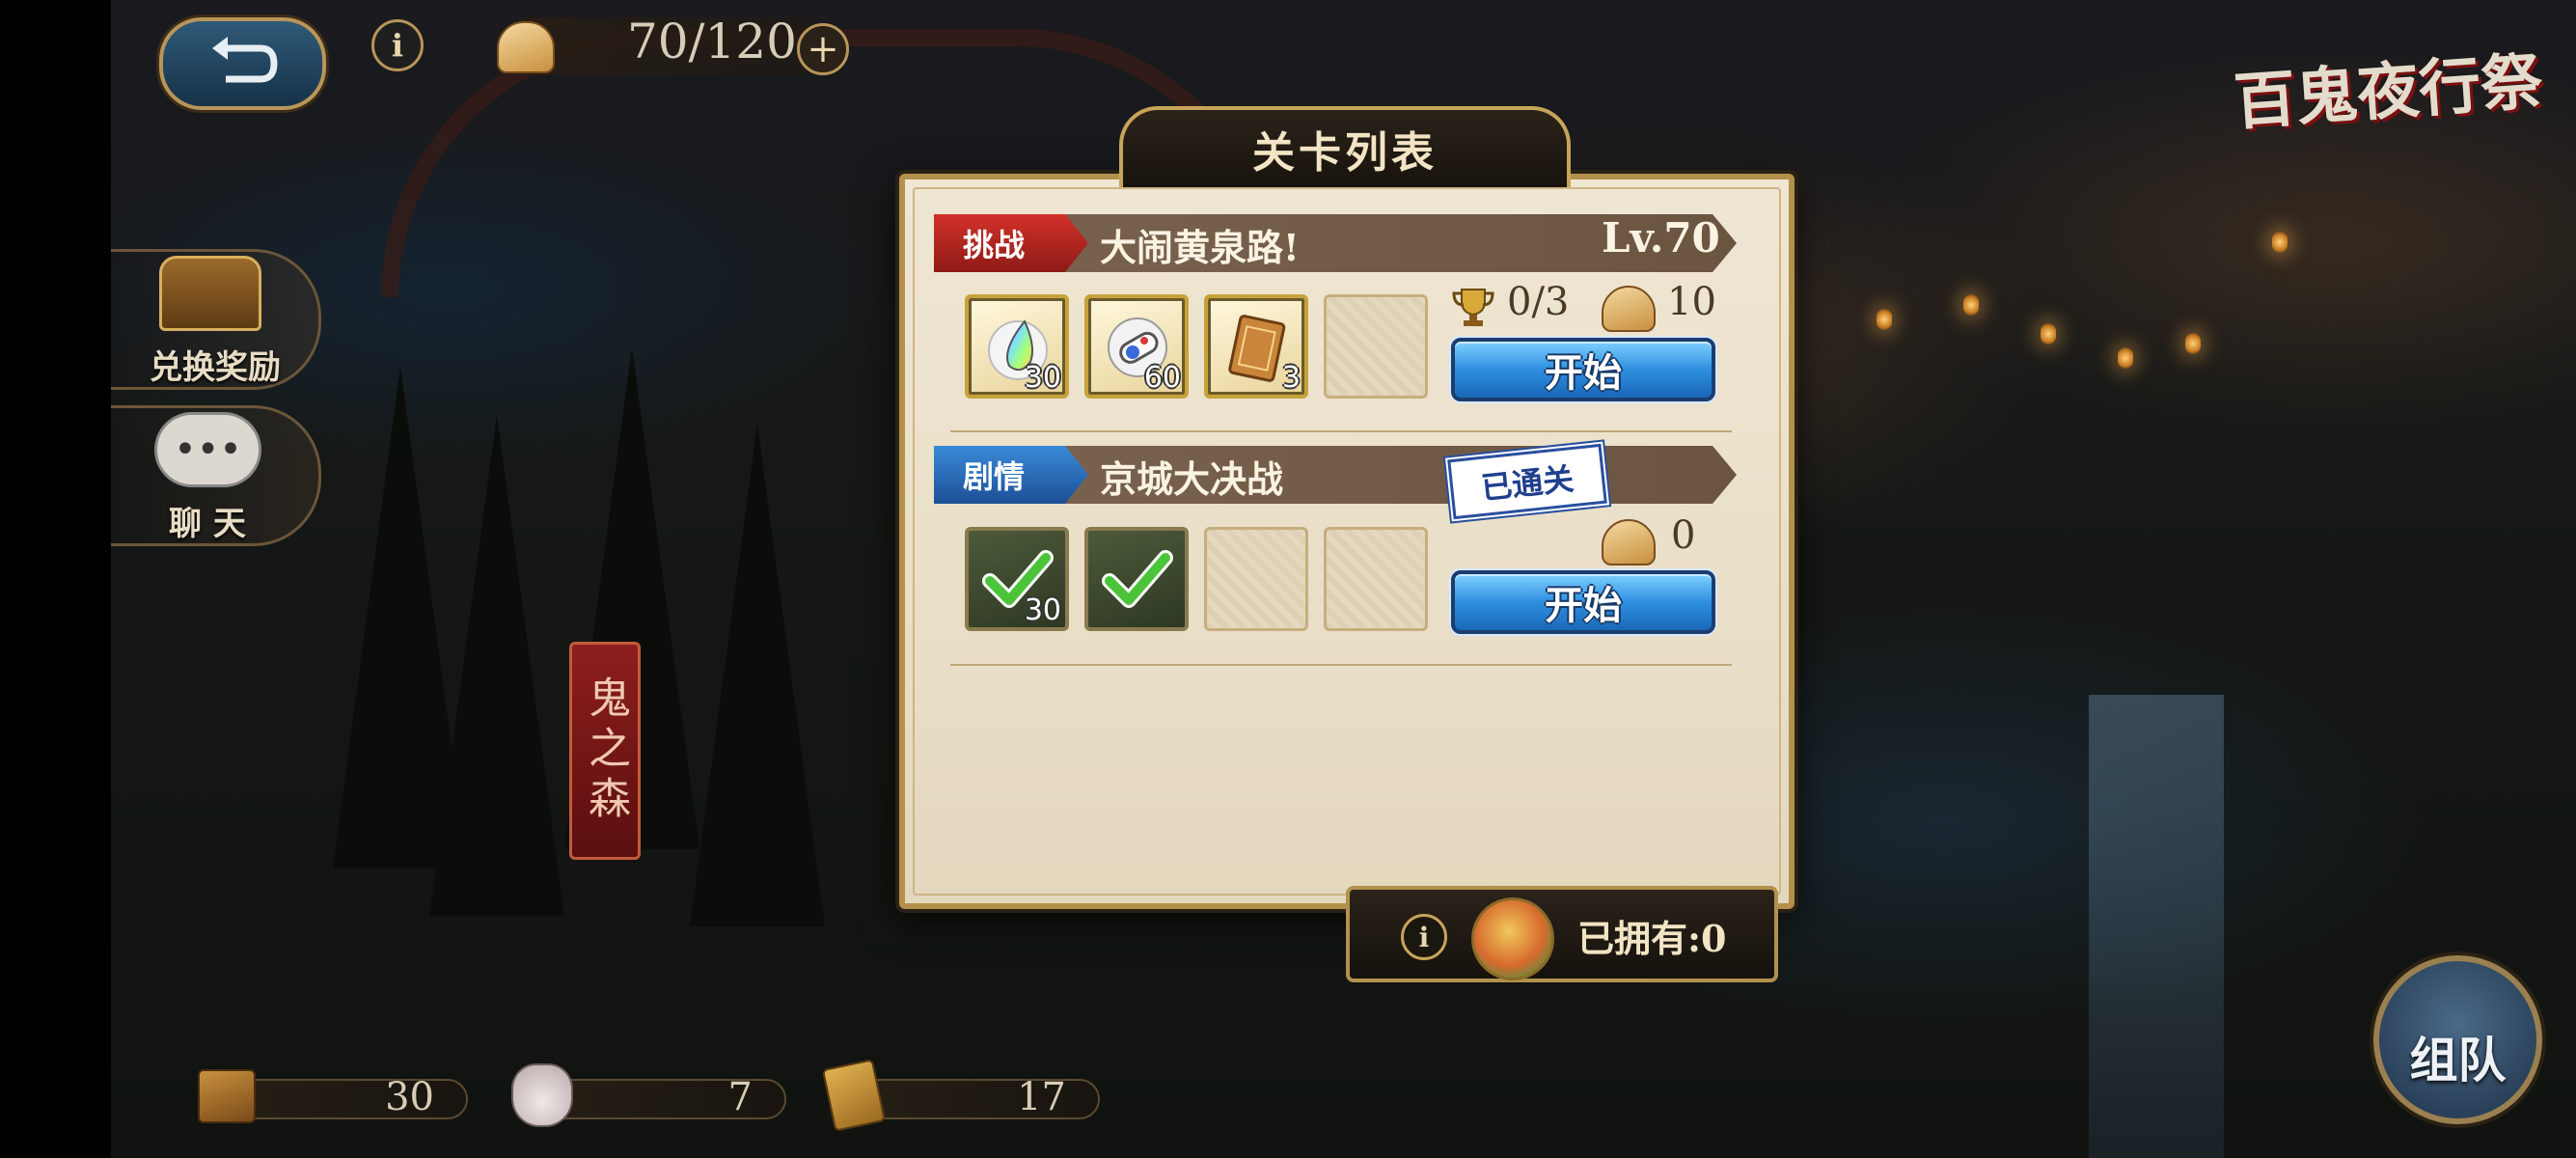 The image size is (2576, 1158). I want to click on reward-slot: 3, so click(1256, 346).